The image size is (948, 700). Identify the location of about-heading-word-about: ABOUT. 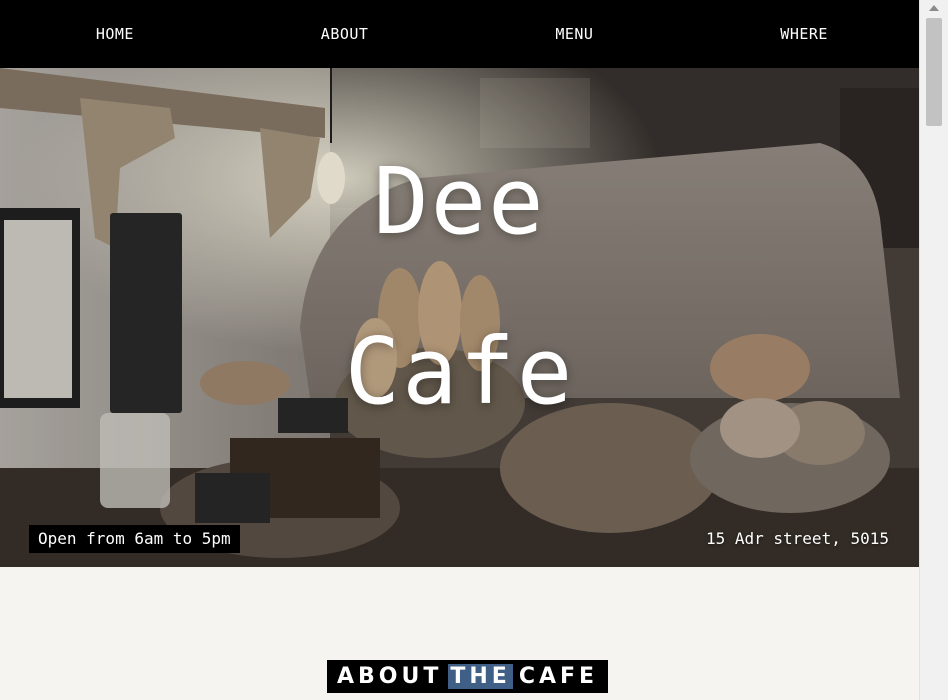
(390, 676).